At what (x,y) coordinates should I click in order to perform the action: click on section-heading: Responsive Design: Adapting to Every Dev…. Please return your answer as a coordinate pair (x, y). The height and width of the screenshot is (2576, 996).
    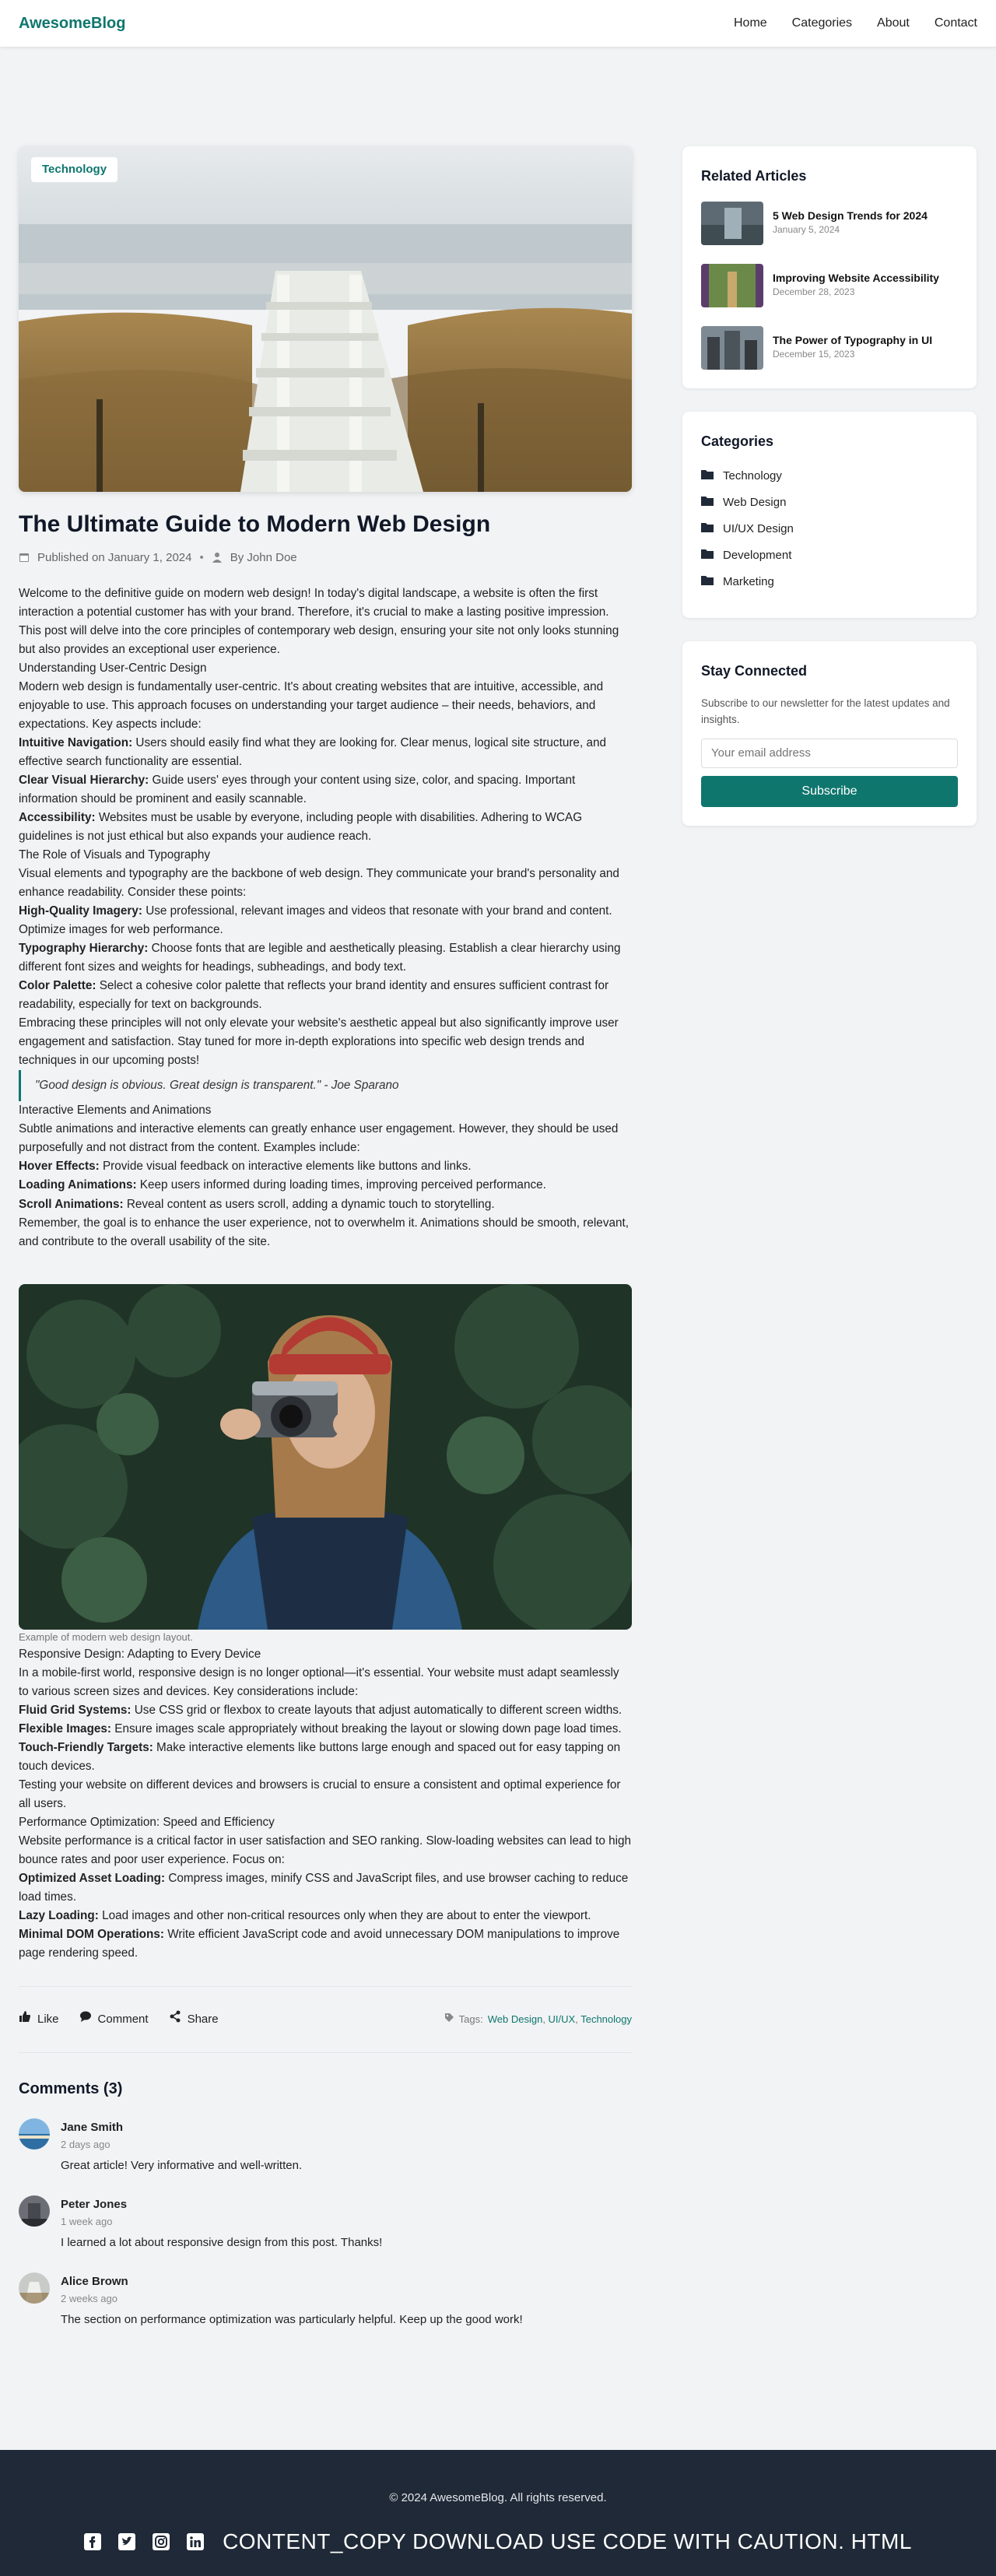
    Looking at the image, I should click on (140, 1654).